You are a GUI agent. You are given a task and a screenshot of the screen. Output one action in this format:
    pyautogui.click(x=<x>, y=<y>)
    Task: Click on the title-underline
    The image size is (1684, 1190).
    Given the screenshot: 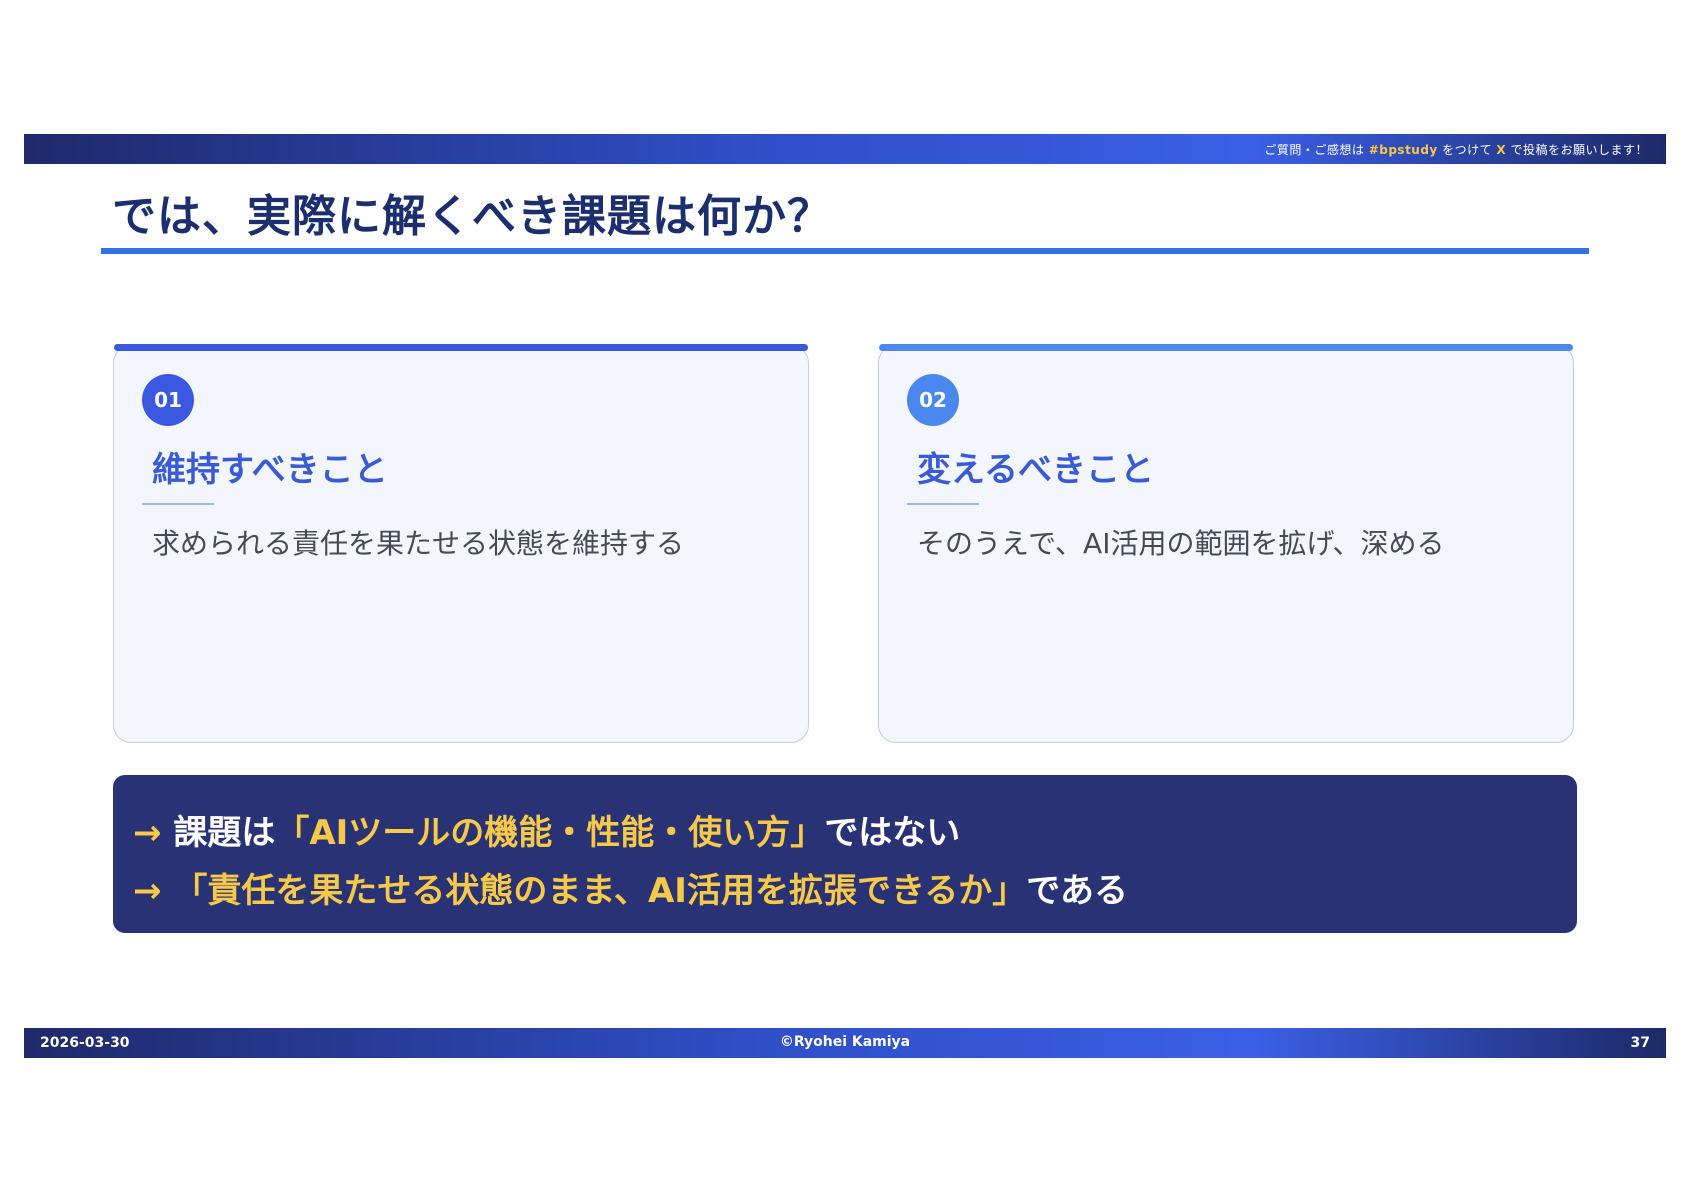 What is the action you would take?
    pyautogui.click(x=845, y=251)
    